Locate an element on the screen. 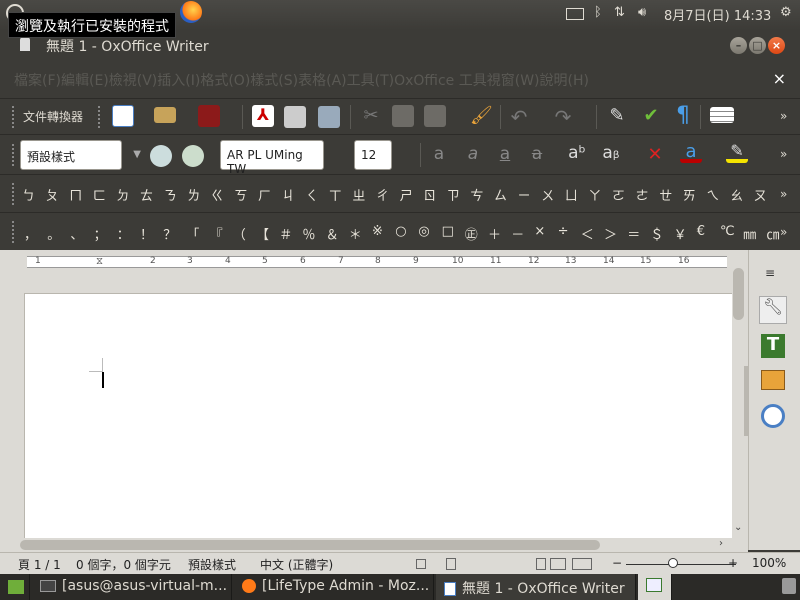  workspace-switcher-icon is located at coordinates (655, 587).